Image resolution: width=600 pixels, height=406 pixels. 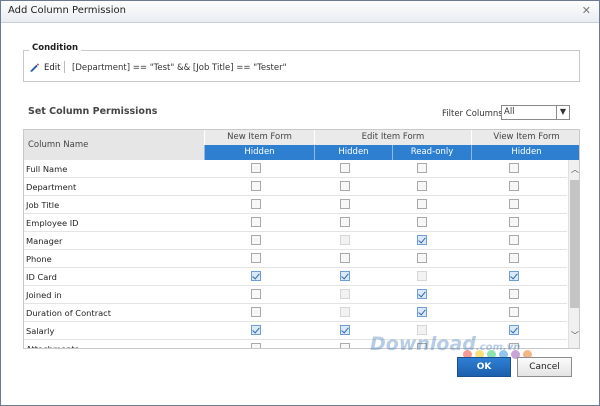 I want to click on table-row: Employee ID, so click(x=295, y=223).